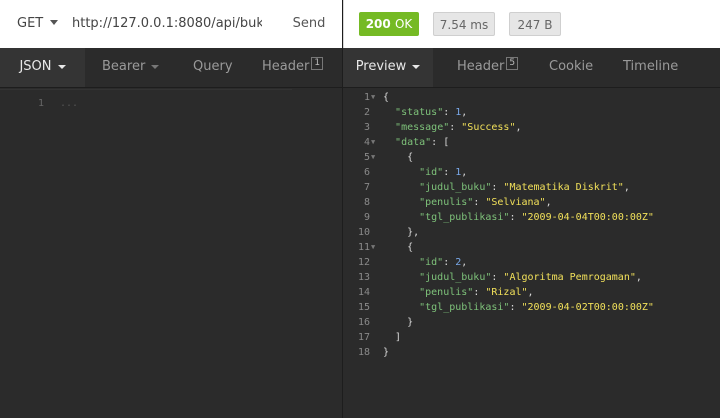 The height and width of the screenshot is (418, 720). I want to click on method-select: GET, so click(30, 23).